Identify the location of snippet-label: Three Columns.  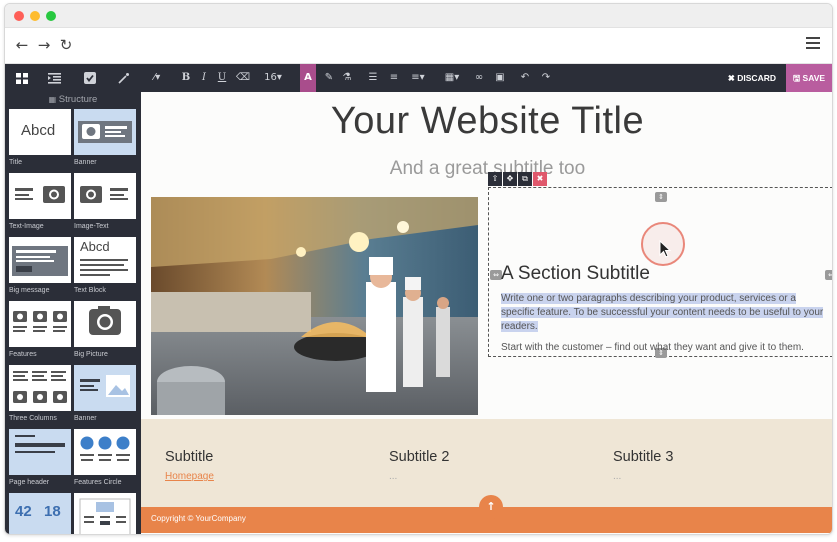
(33, 418).